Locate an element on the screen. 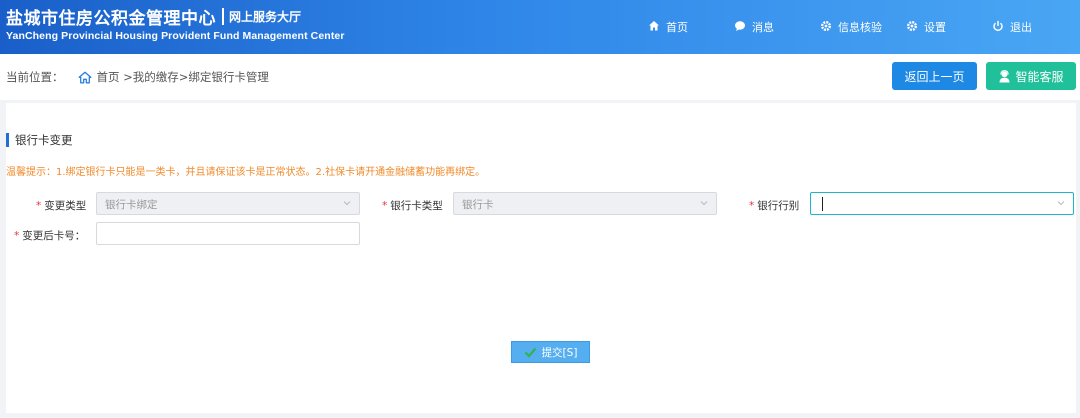 The width and height of the screenshot is (1080, 418). card-type-select: 银行卡 is located at coordinates (585, 203).